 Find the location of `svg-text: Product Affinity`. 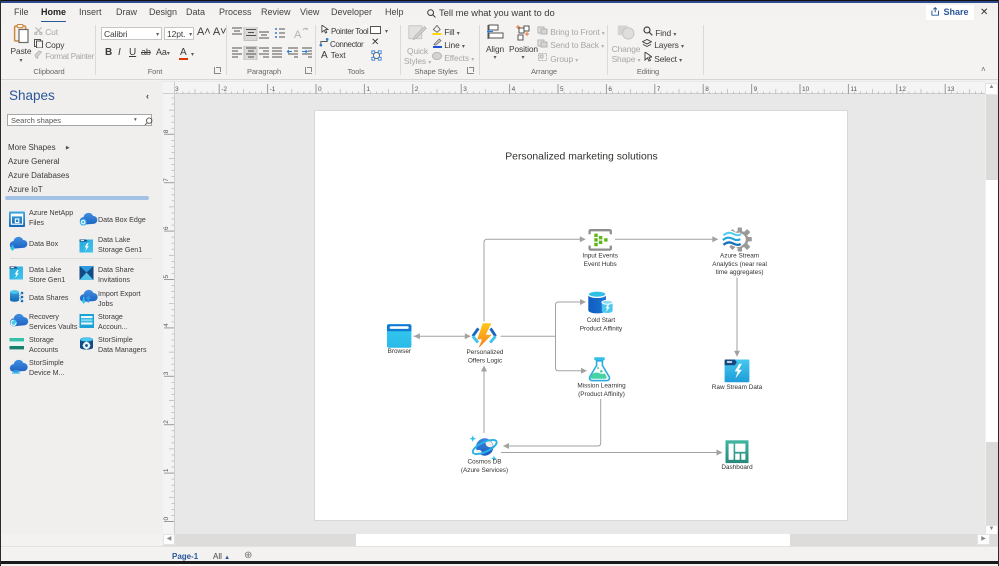

svg-text: Product Affinity is located at coordinates (601, 328).